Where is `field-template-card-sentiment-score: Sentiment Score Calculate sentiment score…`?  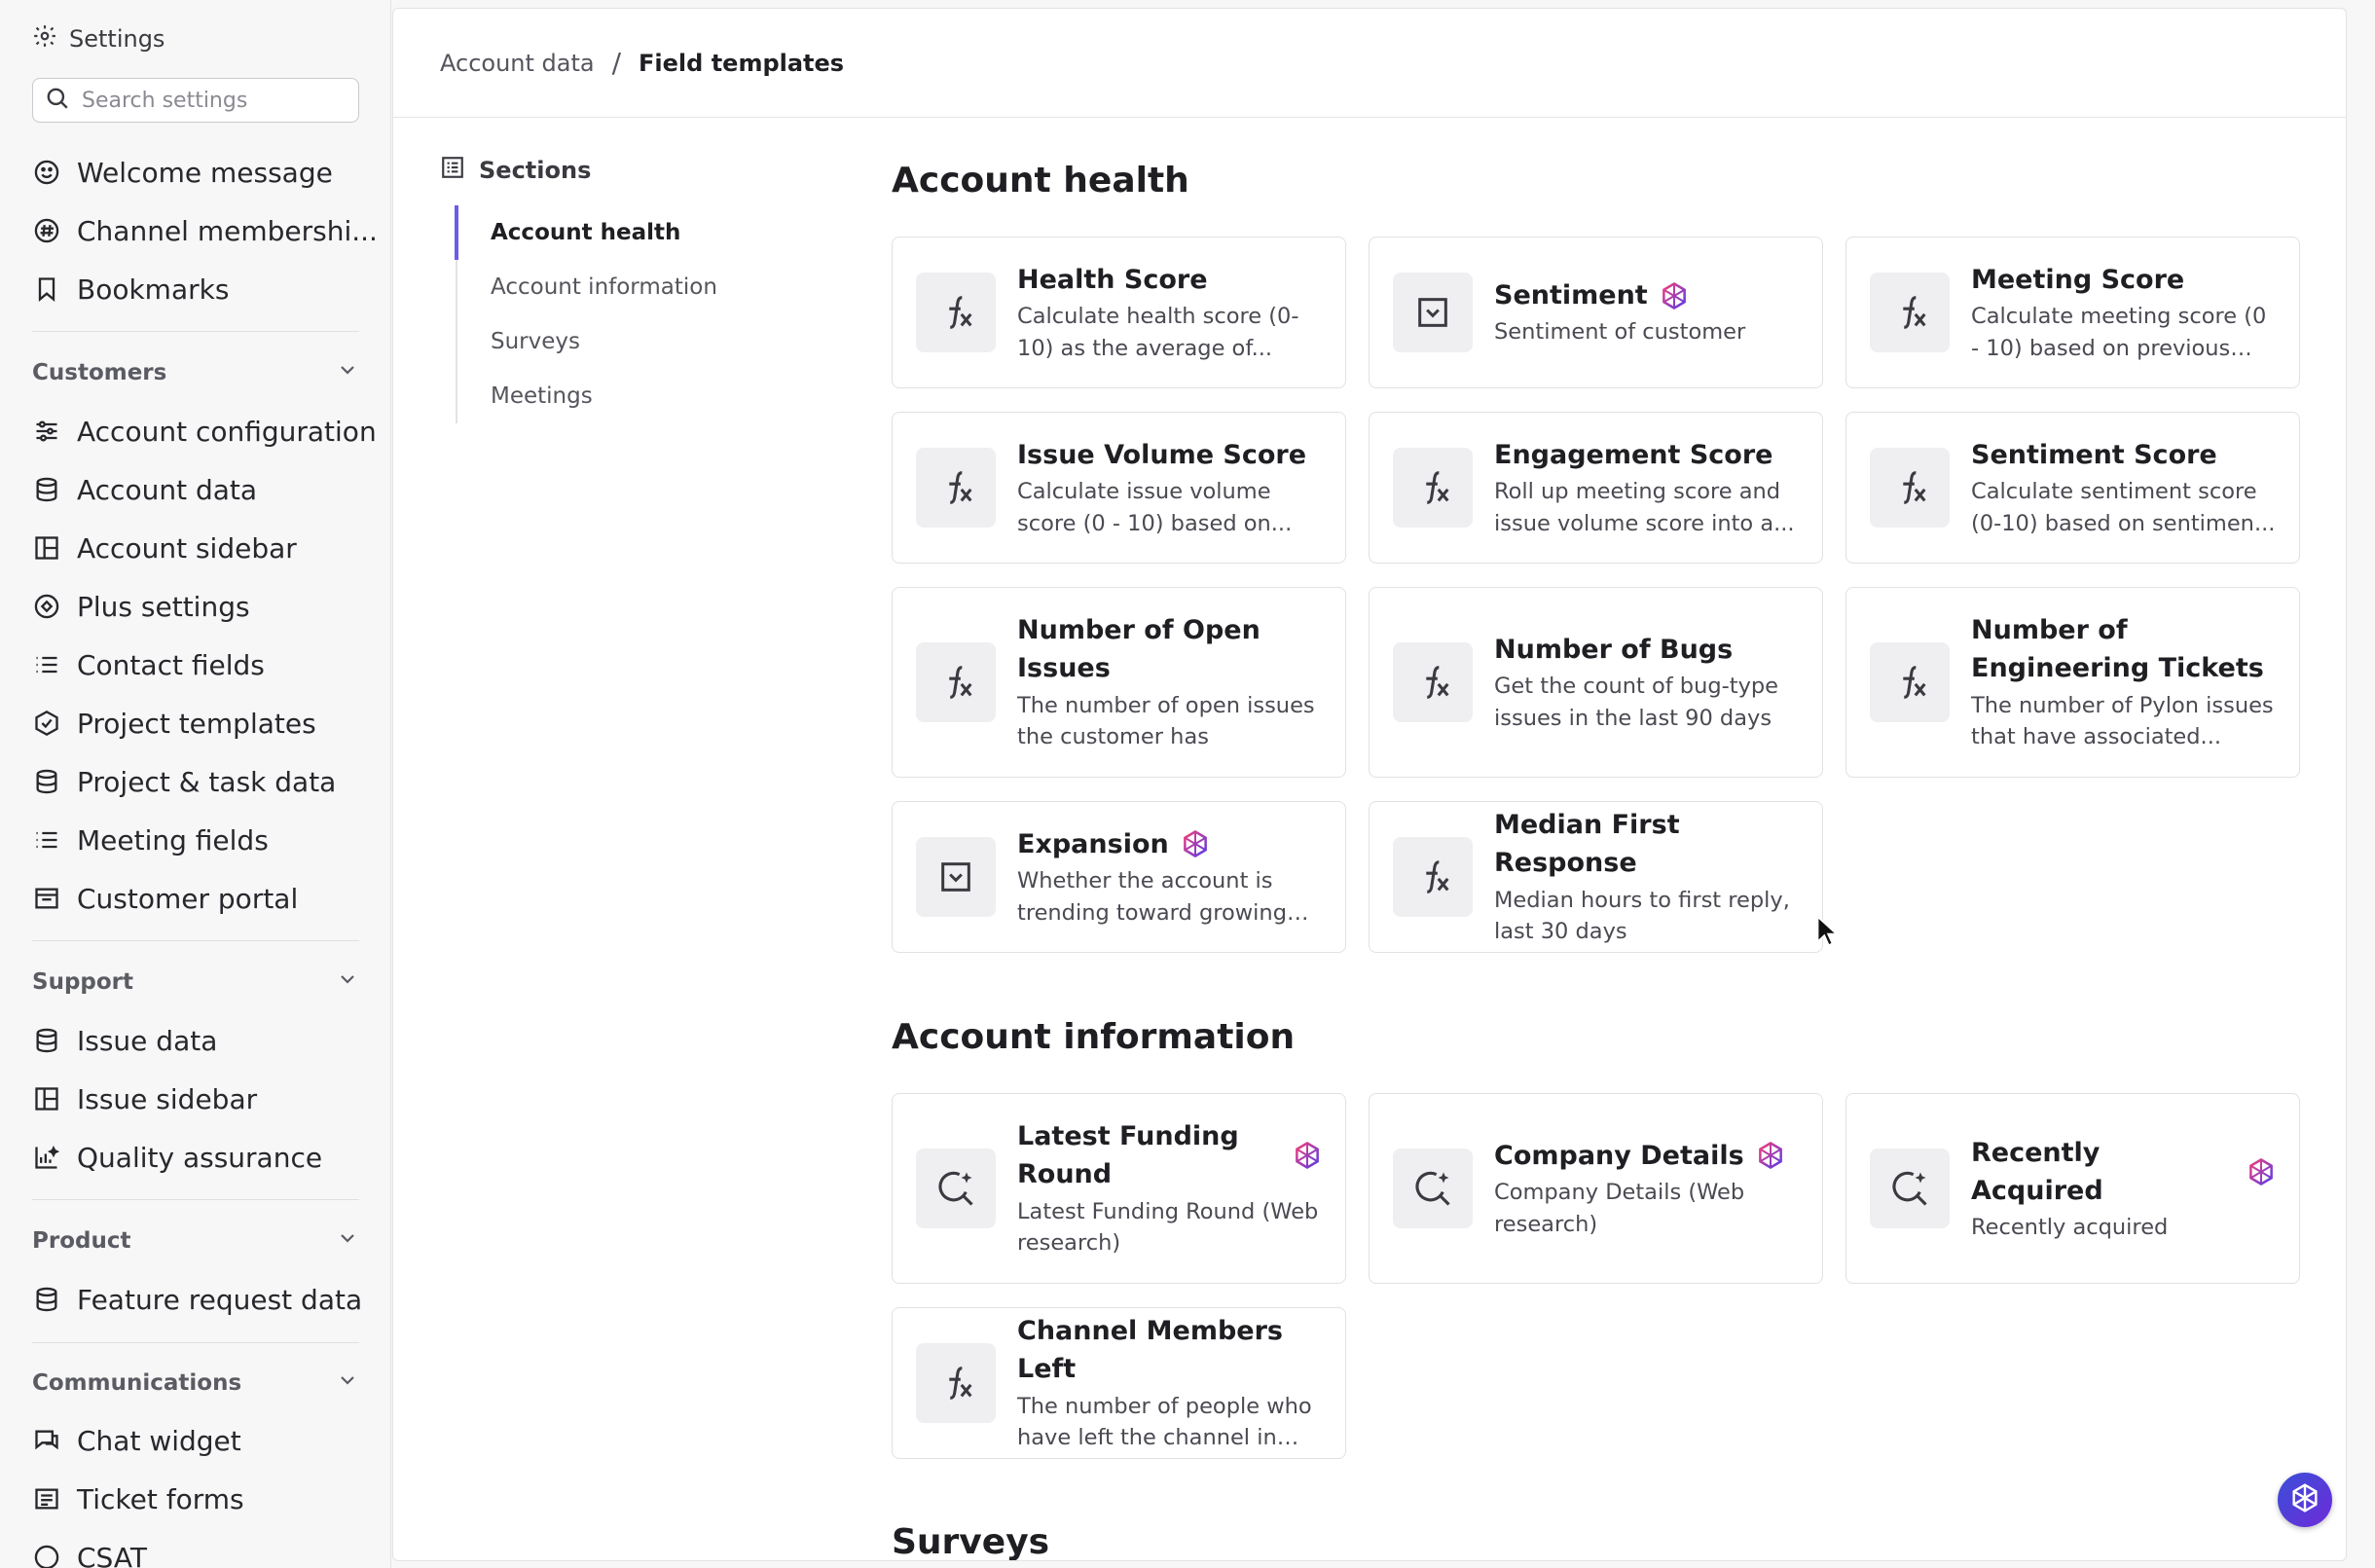 field-template-card-sentiment-score: Sentiment Score Calculate sentiment score… is located at coordinates (2072, 488).